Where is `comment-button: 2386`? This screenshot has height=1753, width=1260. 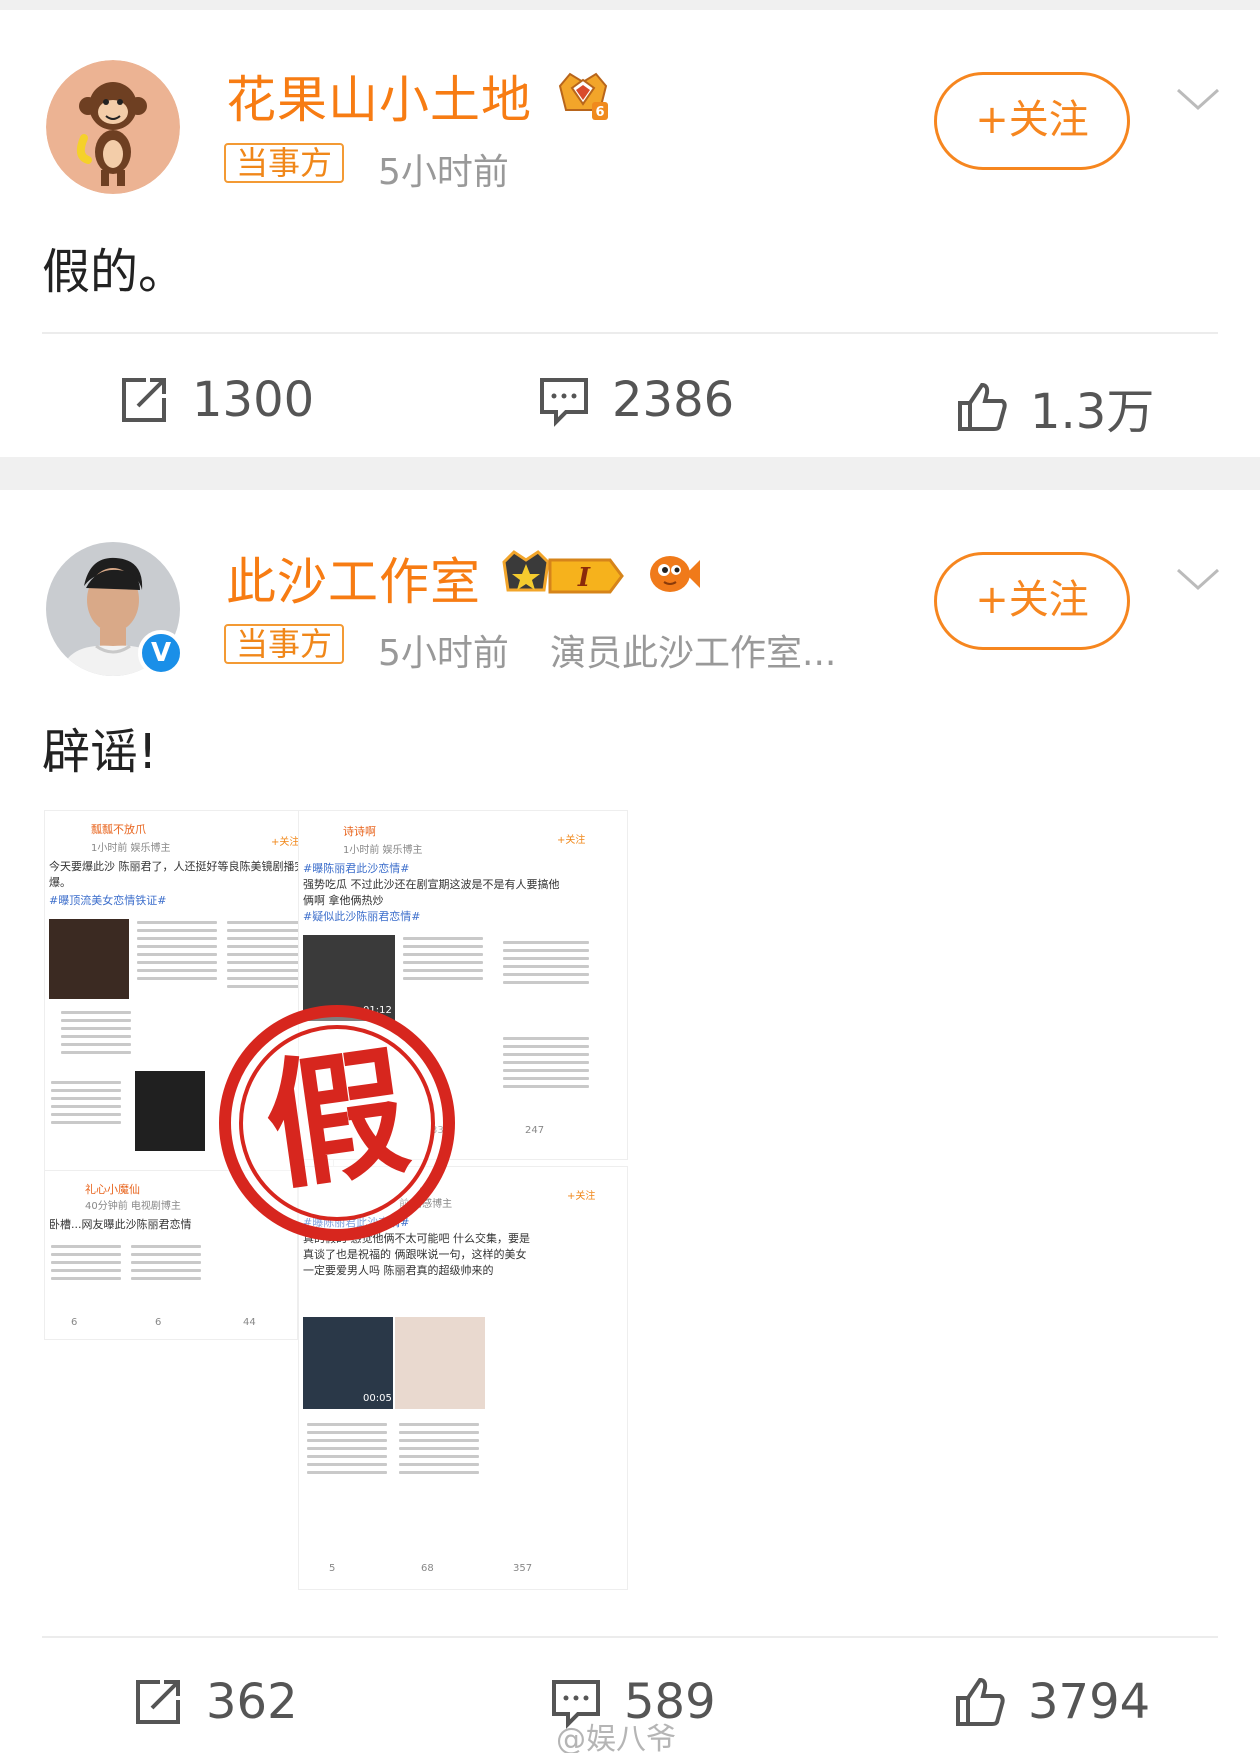 comment-button: 2386 is located at coordinates (635, 400).